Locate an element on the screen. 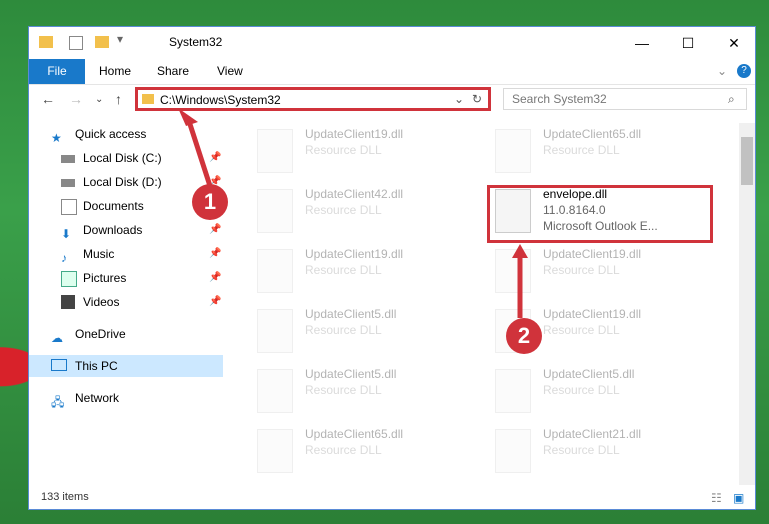 The height and width of the screenshot is (524, 769). arrow-1-head is located at coordinates (188, 117).